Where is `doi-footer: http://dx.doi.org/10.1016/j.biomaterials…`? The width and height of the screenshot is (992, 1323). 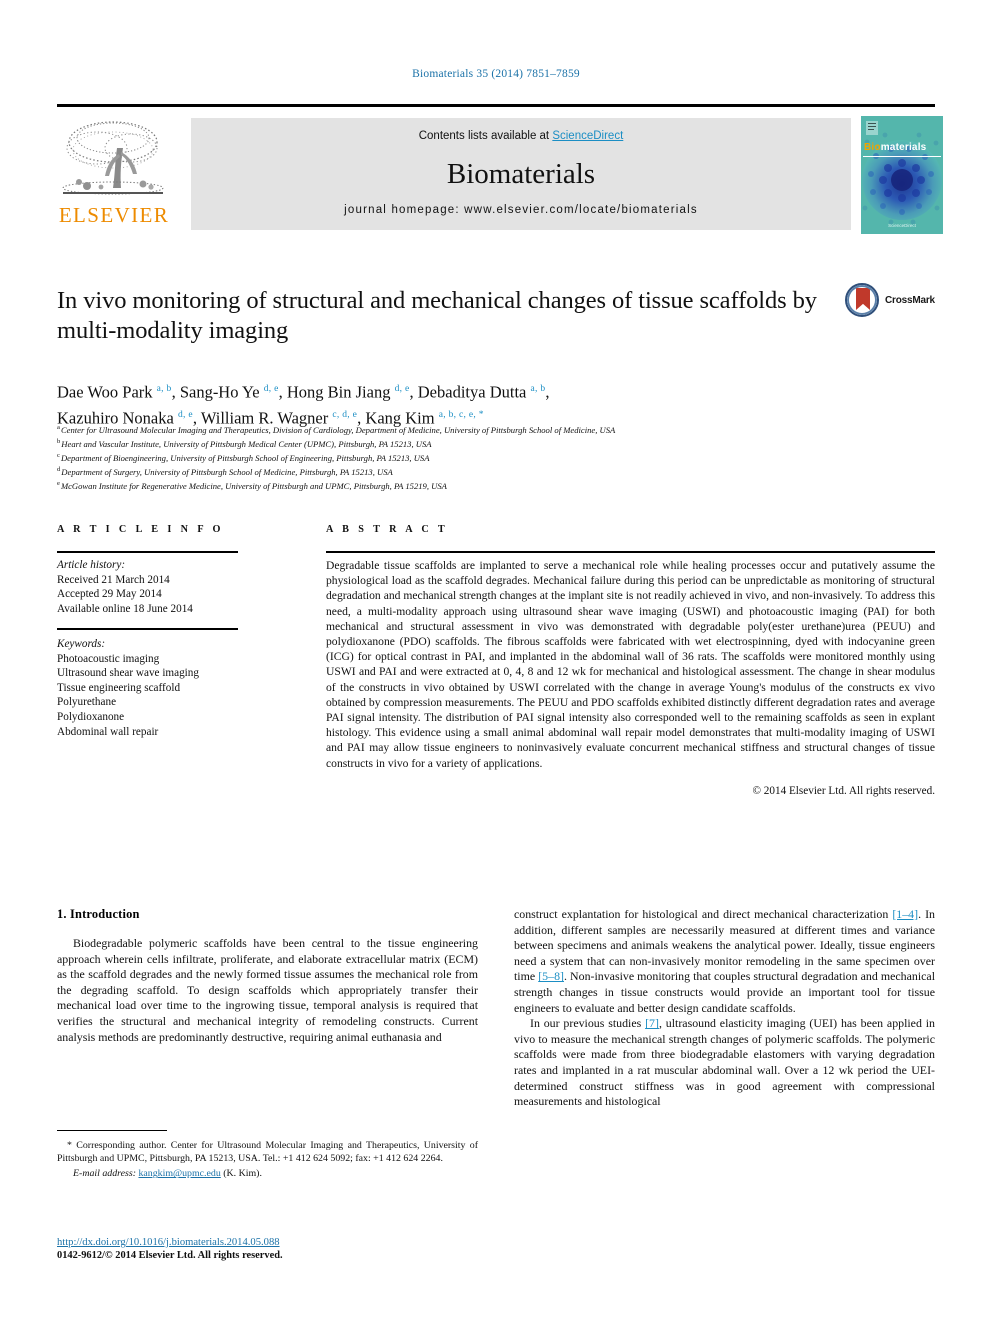 doi-footer: http://dx.doi.org/10.1016/j.biomaterials… is located at coordinates (287, 1249).